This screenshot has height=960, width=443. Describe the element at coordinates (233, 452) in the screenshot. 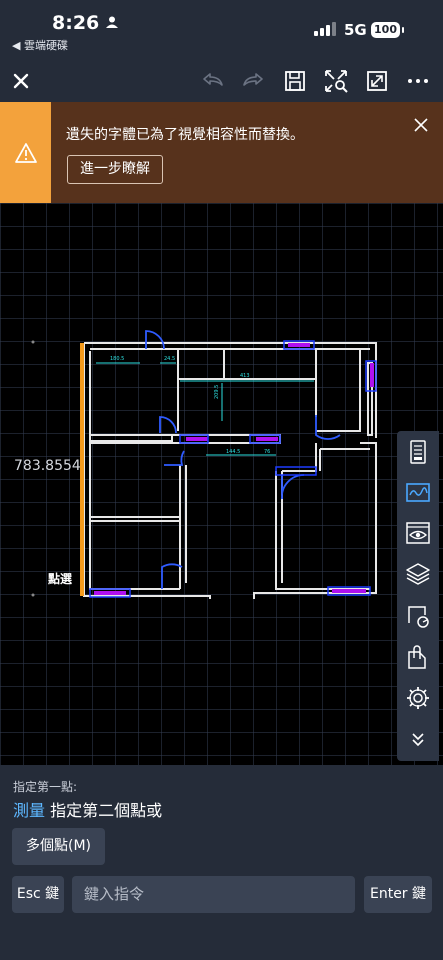

I see `dim-label: 144.5` at that location.